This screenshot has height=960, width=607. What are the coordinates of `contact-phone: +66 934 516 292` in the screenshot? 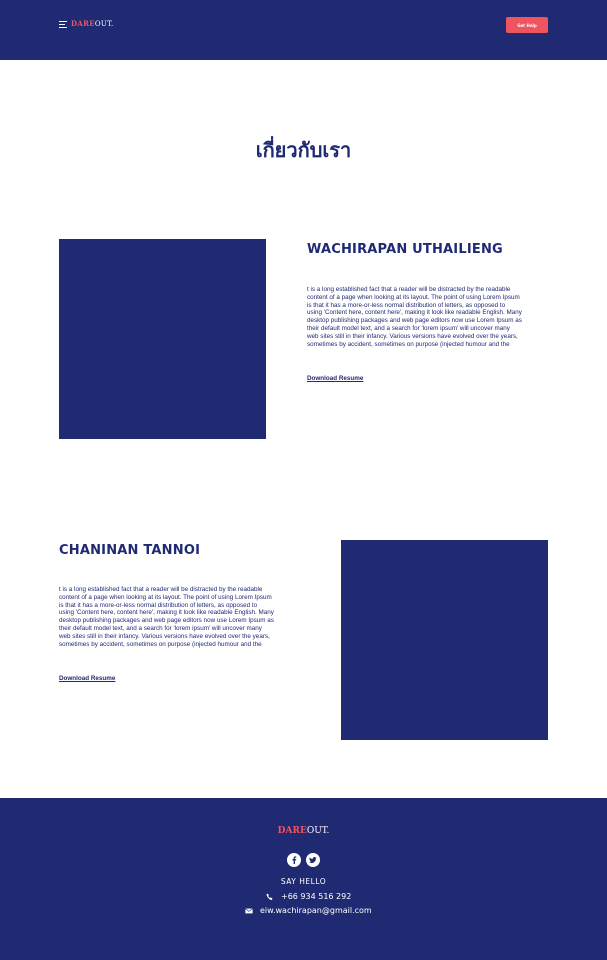 It's located at (308, 896).